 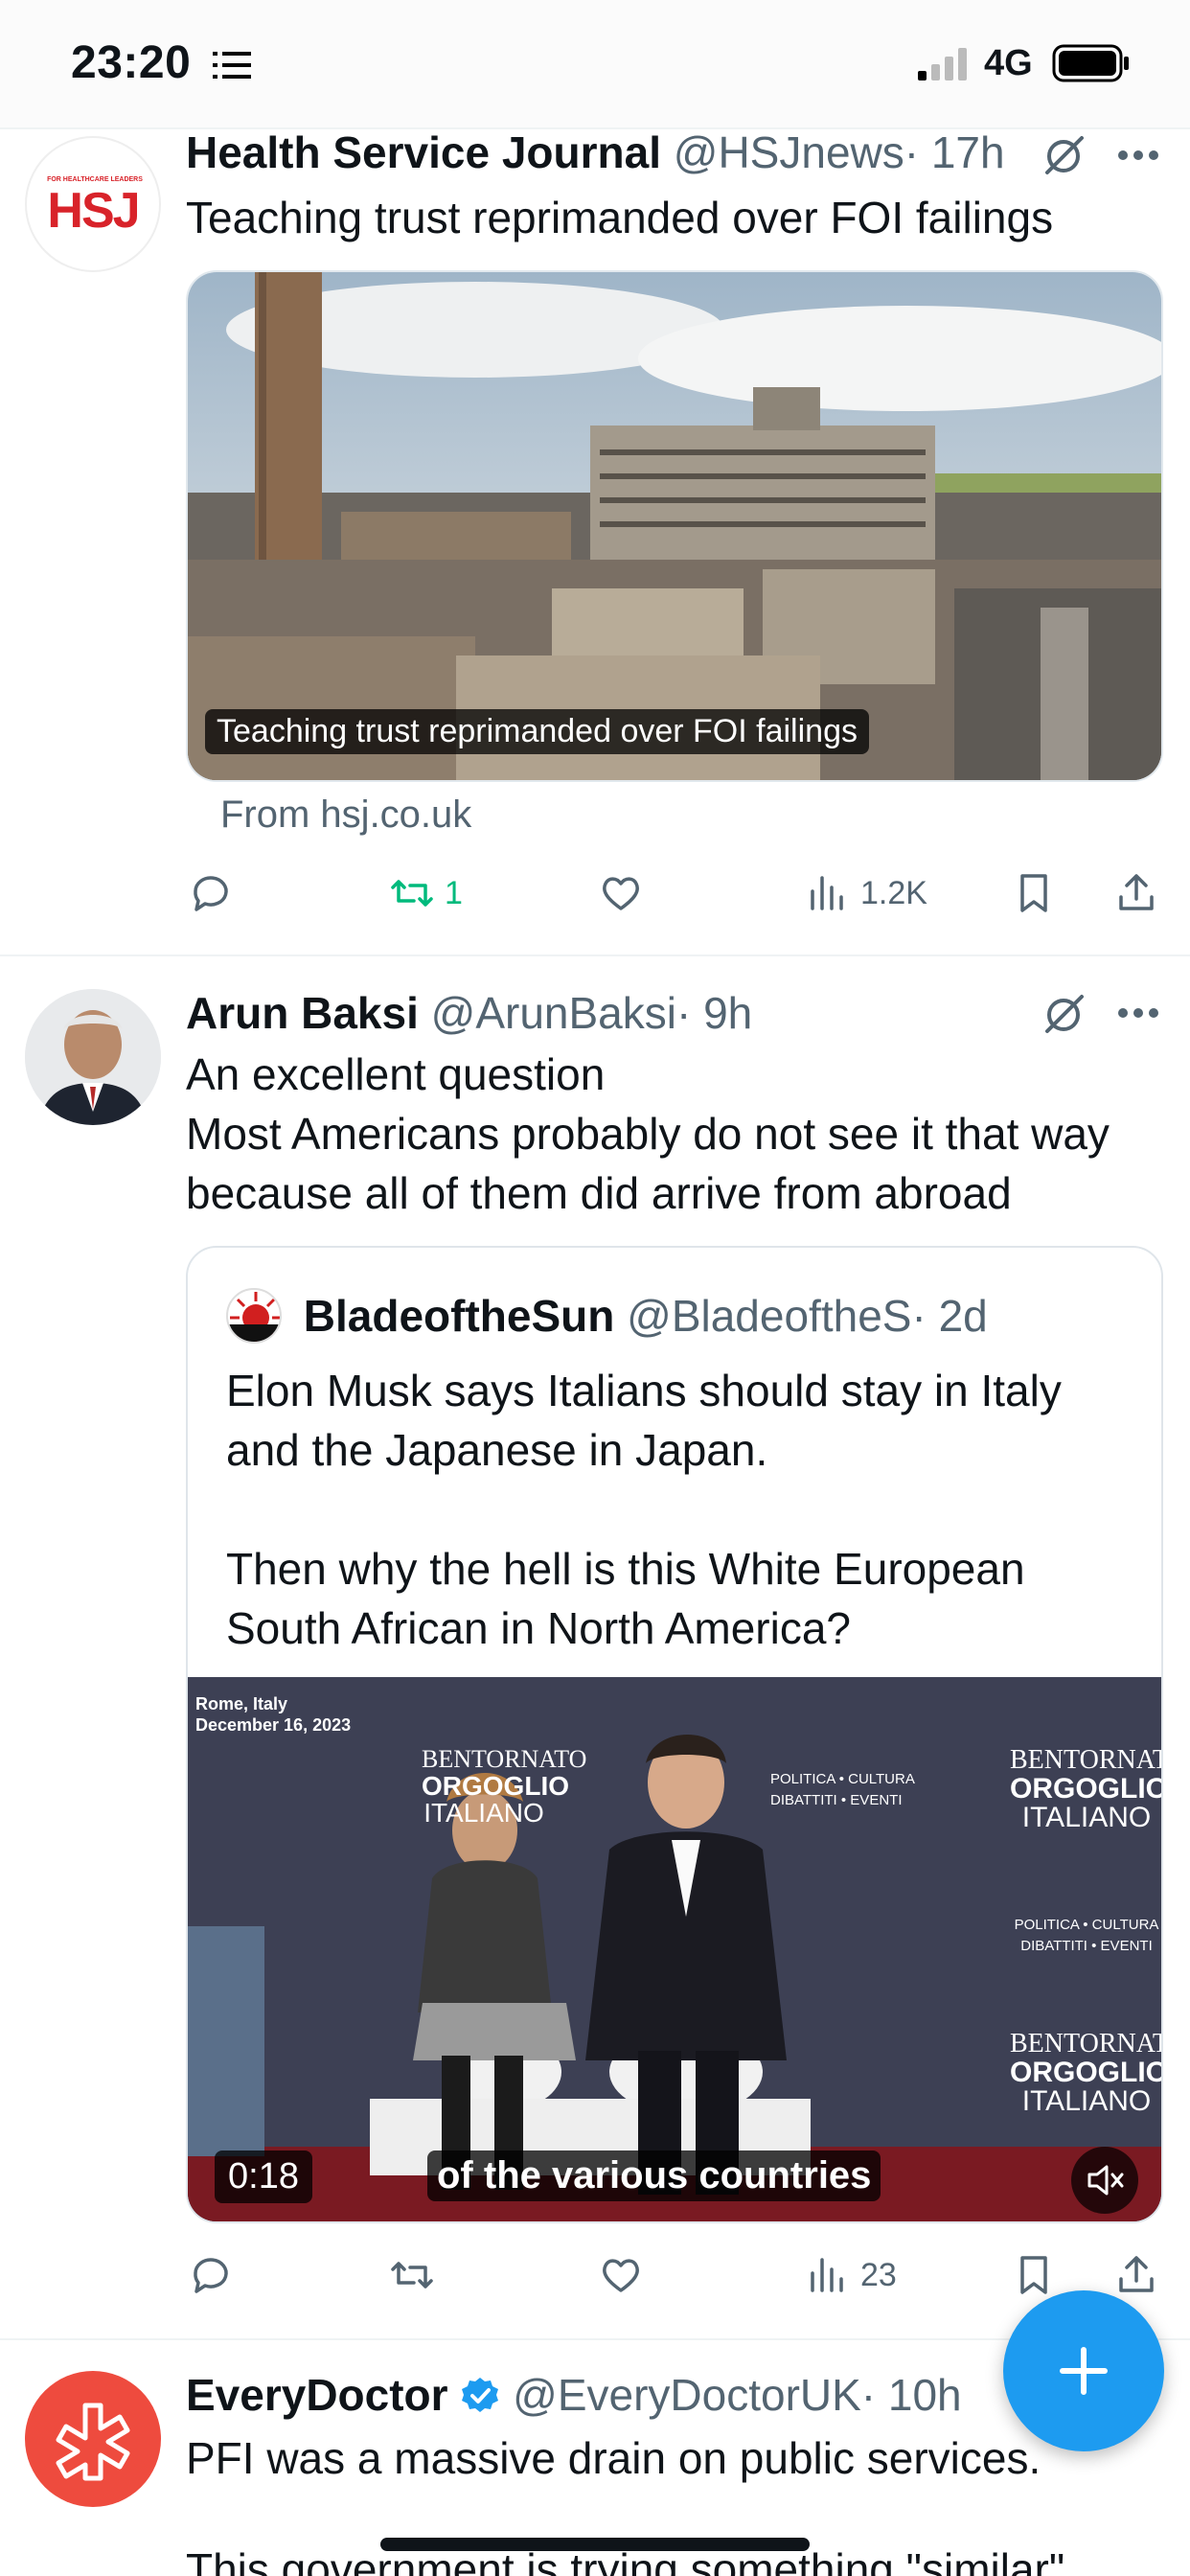 I want to click on verified-icon, so click(x=481, y=2395).